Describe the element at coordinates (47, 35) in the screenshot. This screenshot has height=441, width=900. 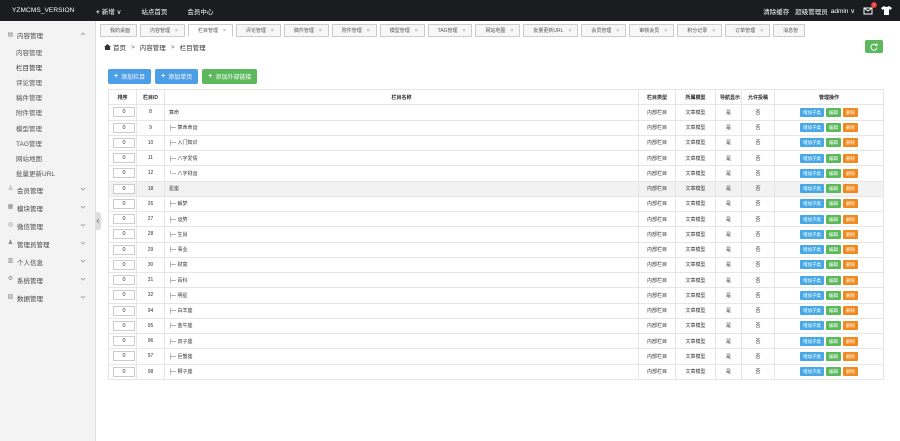
I see `sidebar-group-content: ▤ 内容管理` at that location.